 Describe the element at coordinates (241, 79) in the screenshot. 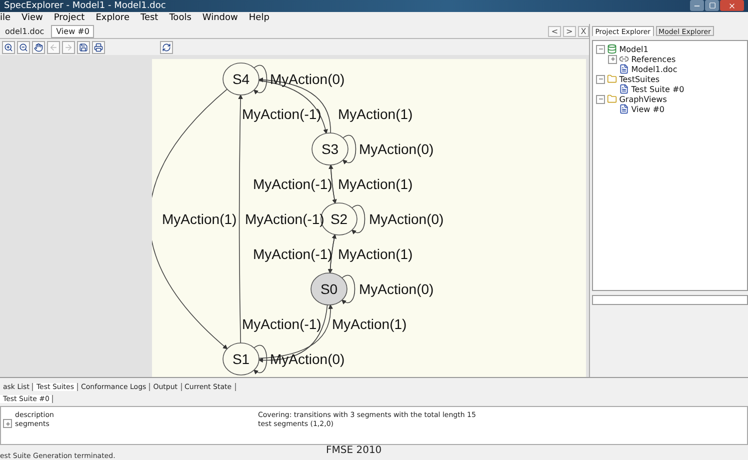

I see `state-label: S4` at that location.